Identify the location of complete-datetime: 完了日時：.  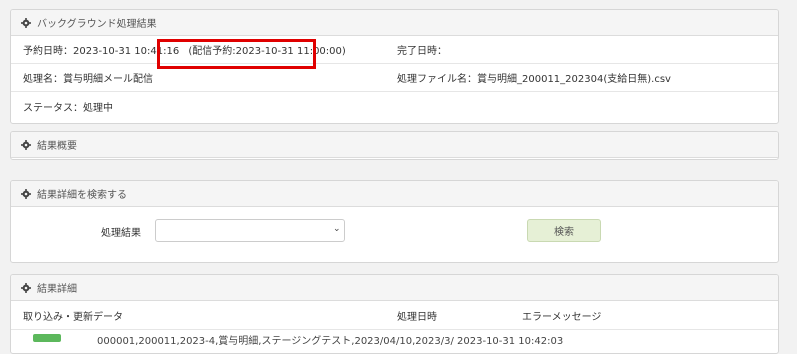
(422, 49).